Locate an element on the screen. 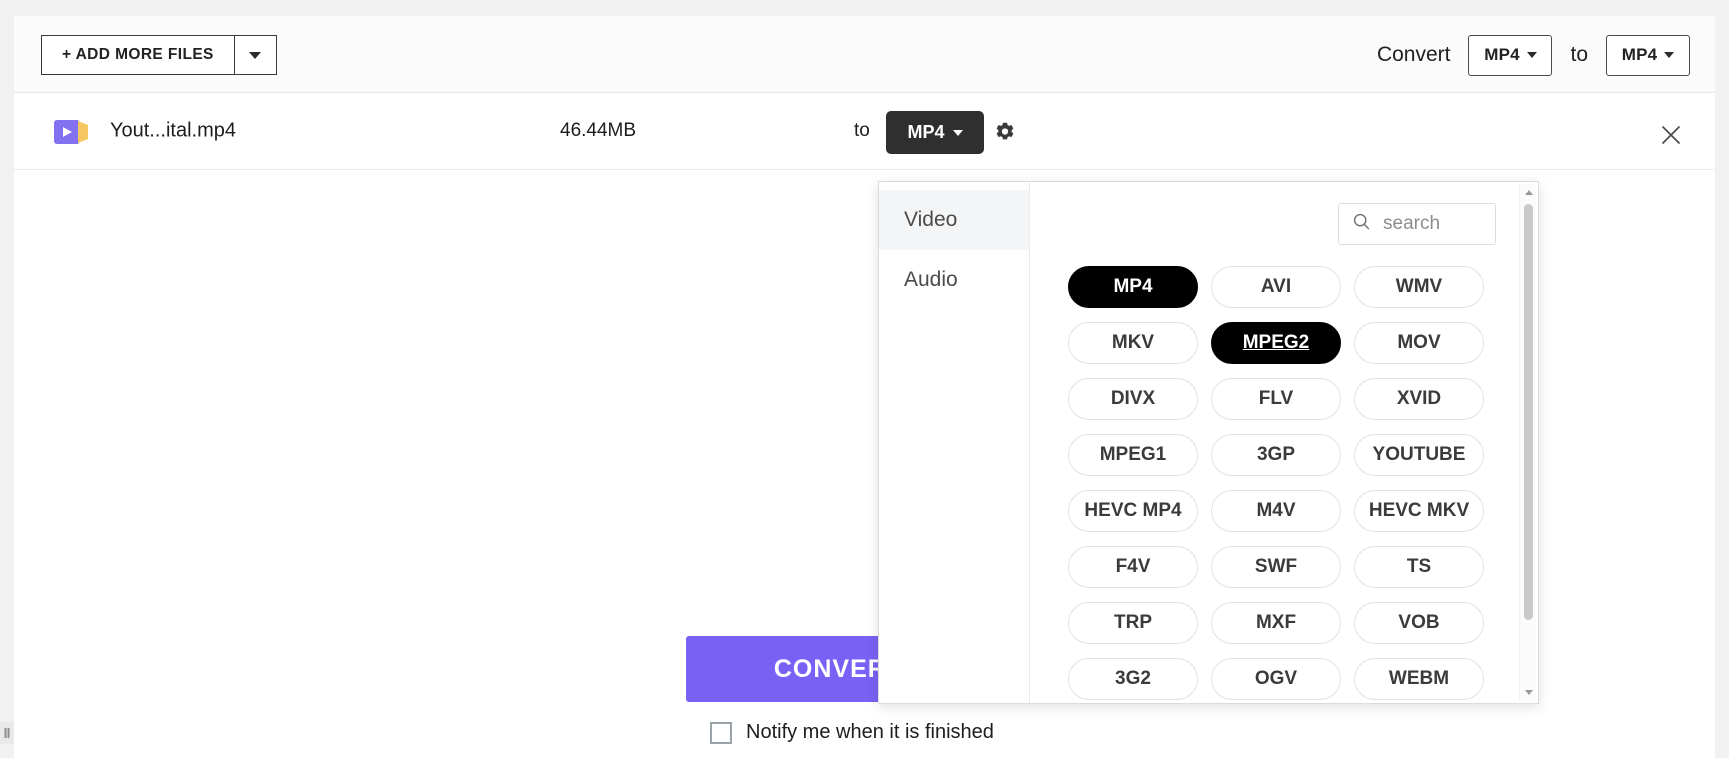 The image size is (1729, 758). format-chip-f4v: F4V is located at coordinates (1133, 567).